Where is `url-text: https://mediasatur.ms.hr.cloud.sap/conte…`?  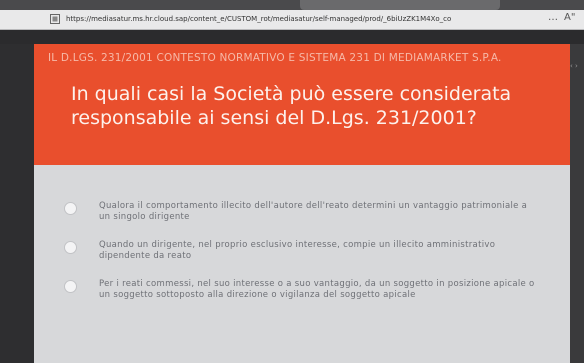
url-text: https://mediasatur.ms.hr.cloud.sap/conte… is located at coordinates (306, 19).